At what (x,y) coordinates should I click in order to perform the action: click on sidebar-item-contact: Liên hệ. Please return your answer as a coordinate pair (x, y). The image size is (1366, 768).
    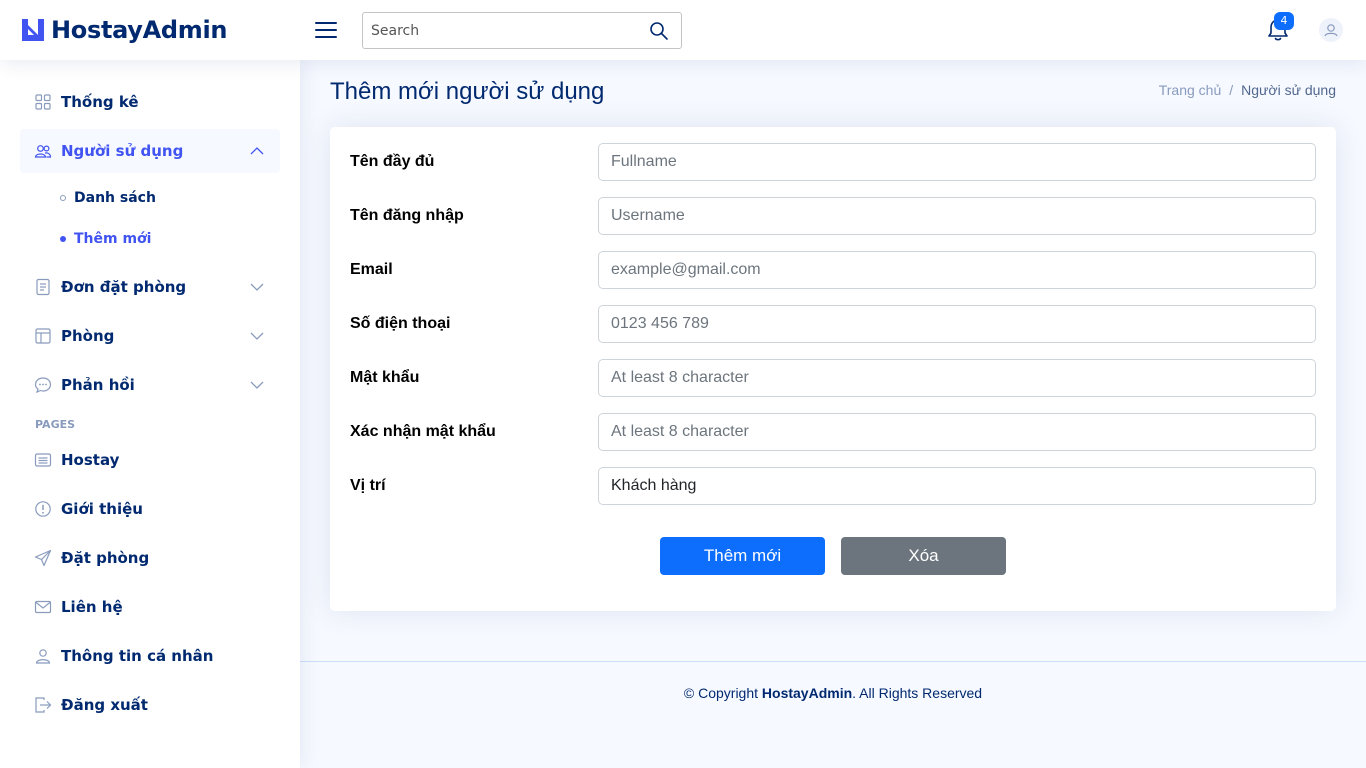
    Looking at the image, I should click on (150, 607).